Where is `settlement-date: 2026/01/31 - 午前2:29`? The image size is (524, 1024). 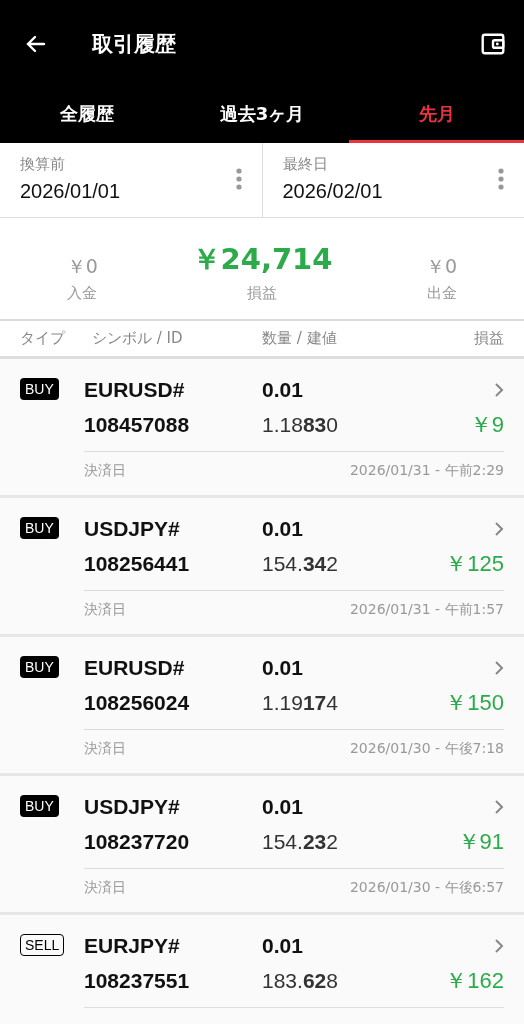 settlement-date: 2026/01/31 - 午前2:29 is located at coordinates (426, 471).